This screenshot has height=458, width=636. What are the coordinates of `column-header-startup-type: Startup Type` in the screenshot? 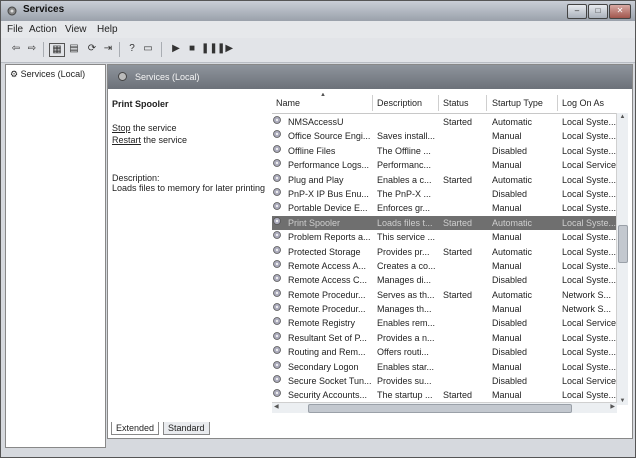 It's located at (517, 103).